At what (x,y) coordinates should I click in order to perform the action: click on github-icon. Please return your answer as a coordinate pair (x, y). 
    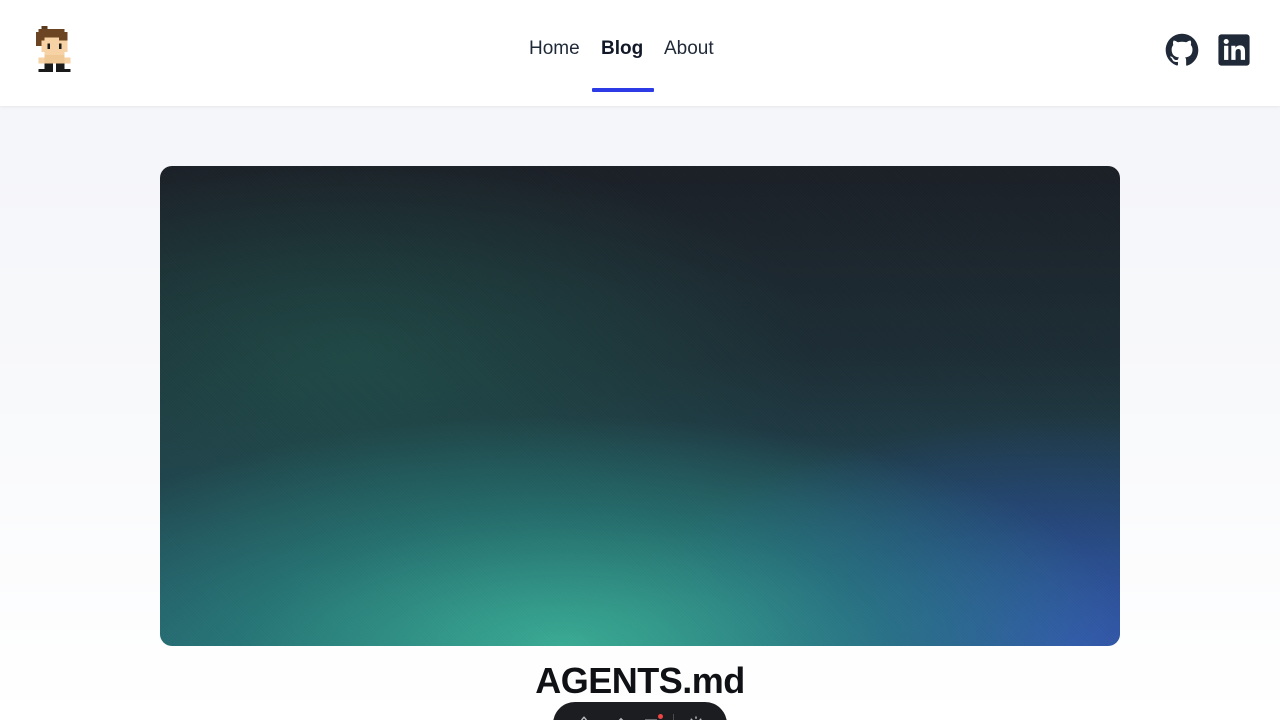
    Looking at the image, I should click on (1182, 49).